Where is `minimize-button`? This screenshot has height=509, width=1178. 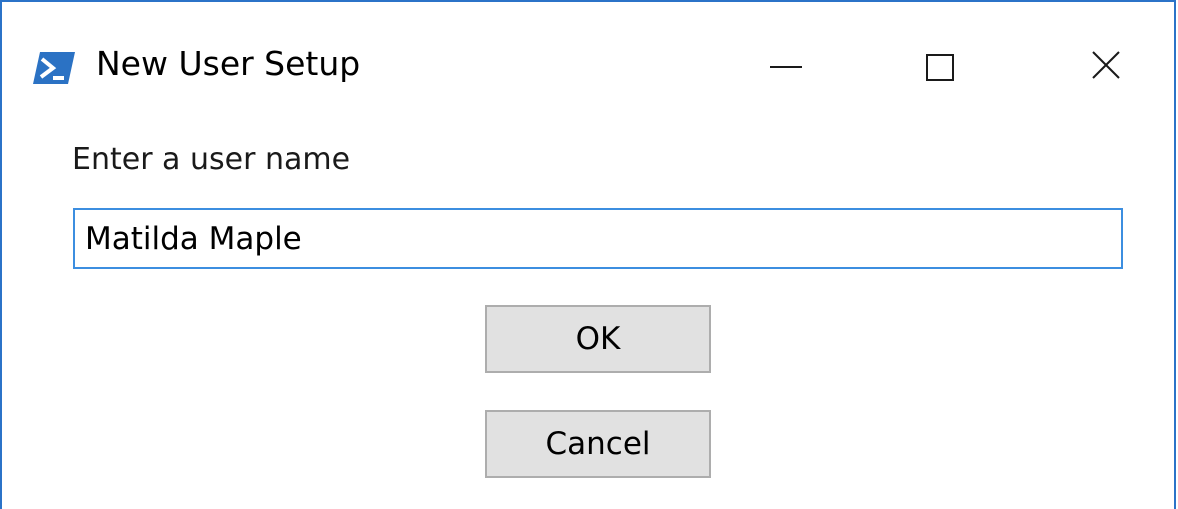
minimize-button is located at coordinates (786, 67).